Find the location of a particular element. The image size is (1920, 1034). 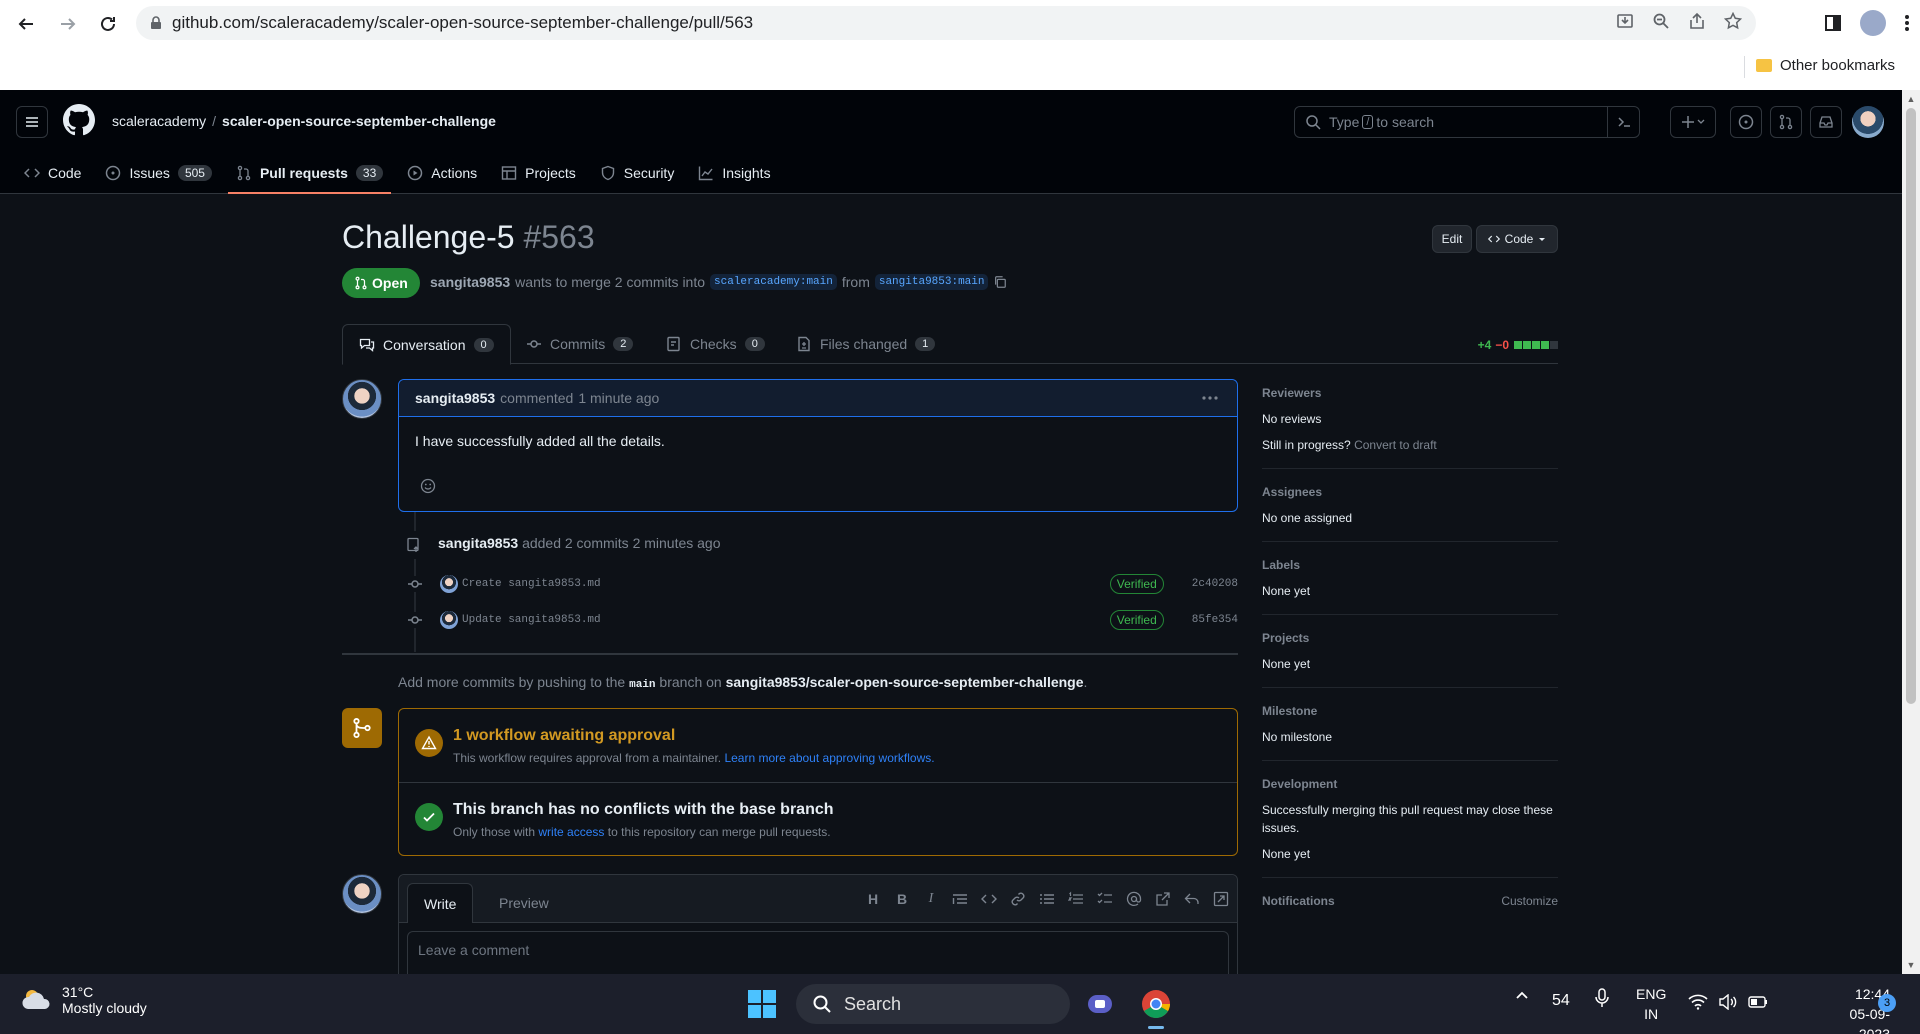

reload-button is located at coordinates (108, 24).